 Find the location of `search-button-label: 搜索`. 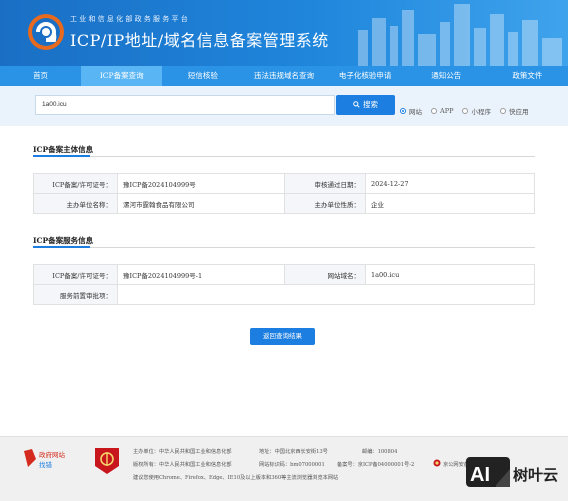

search-button-label: 搜索 is located at coordinates (370, 104).